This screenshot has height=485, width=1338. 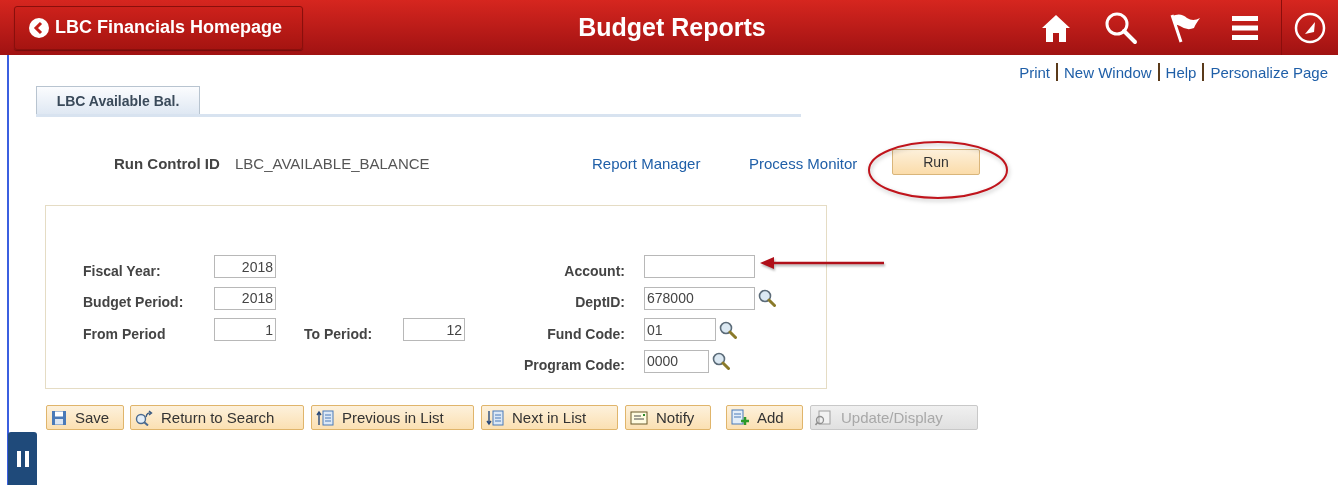 I want to click on field-label: Fund Code:, so click(x=585, y=333).